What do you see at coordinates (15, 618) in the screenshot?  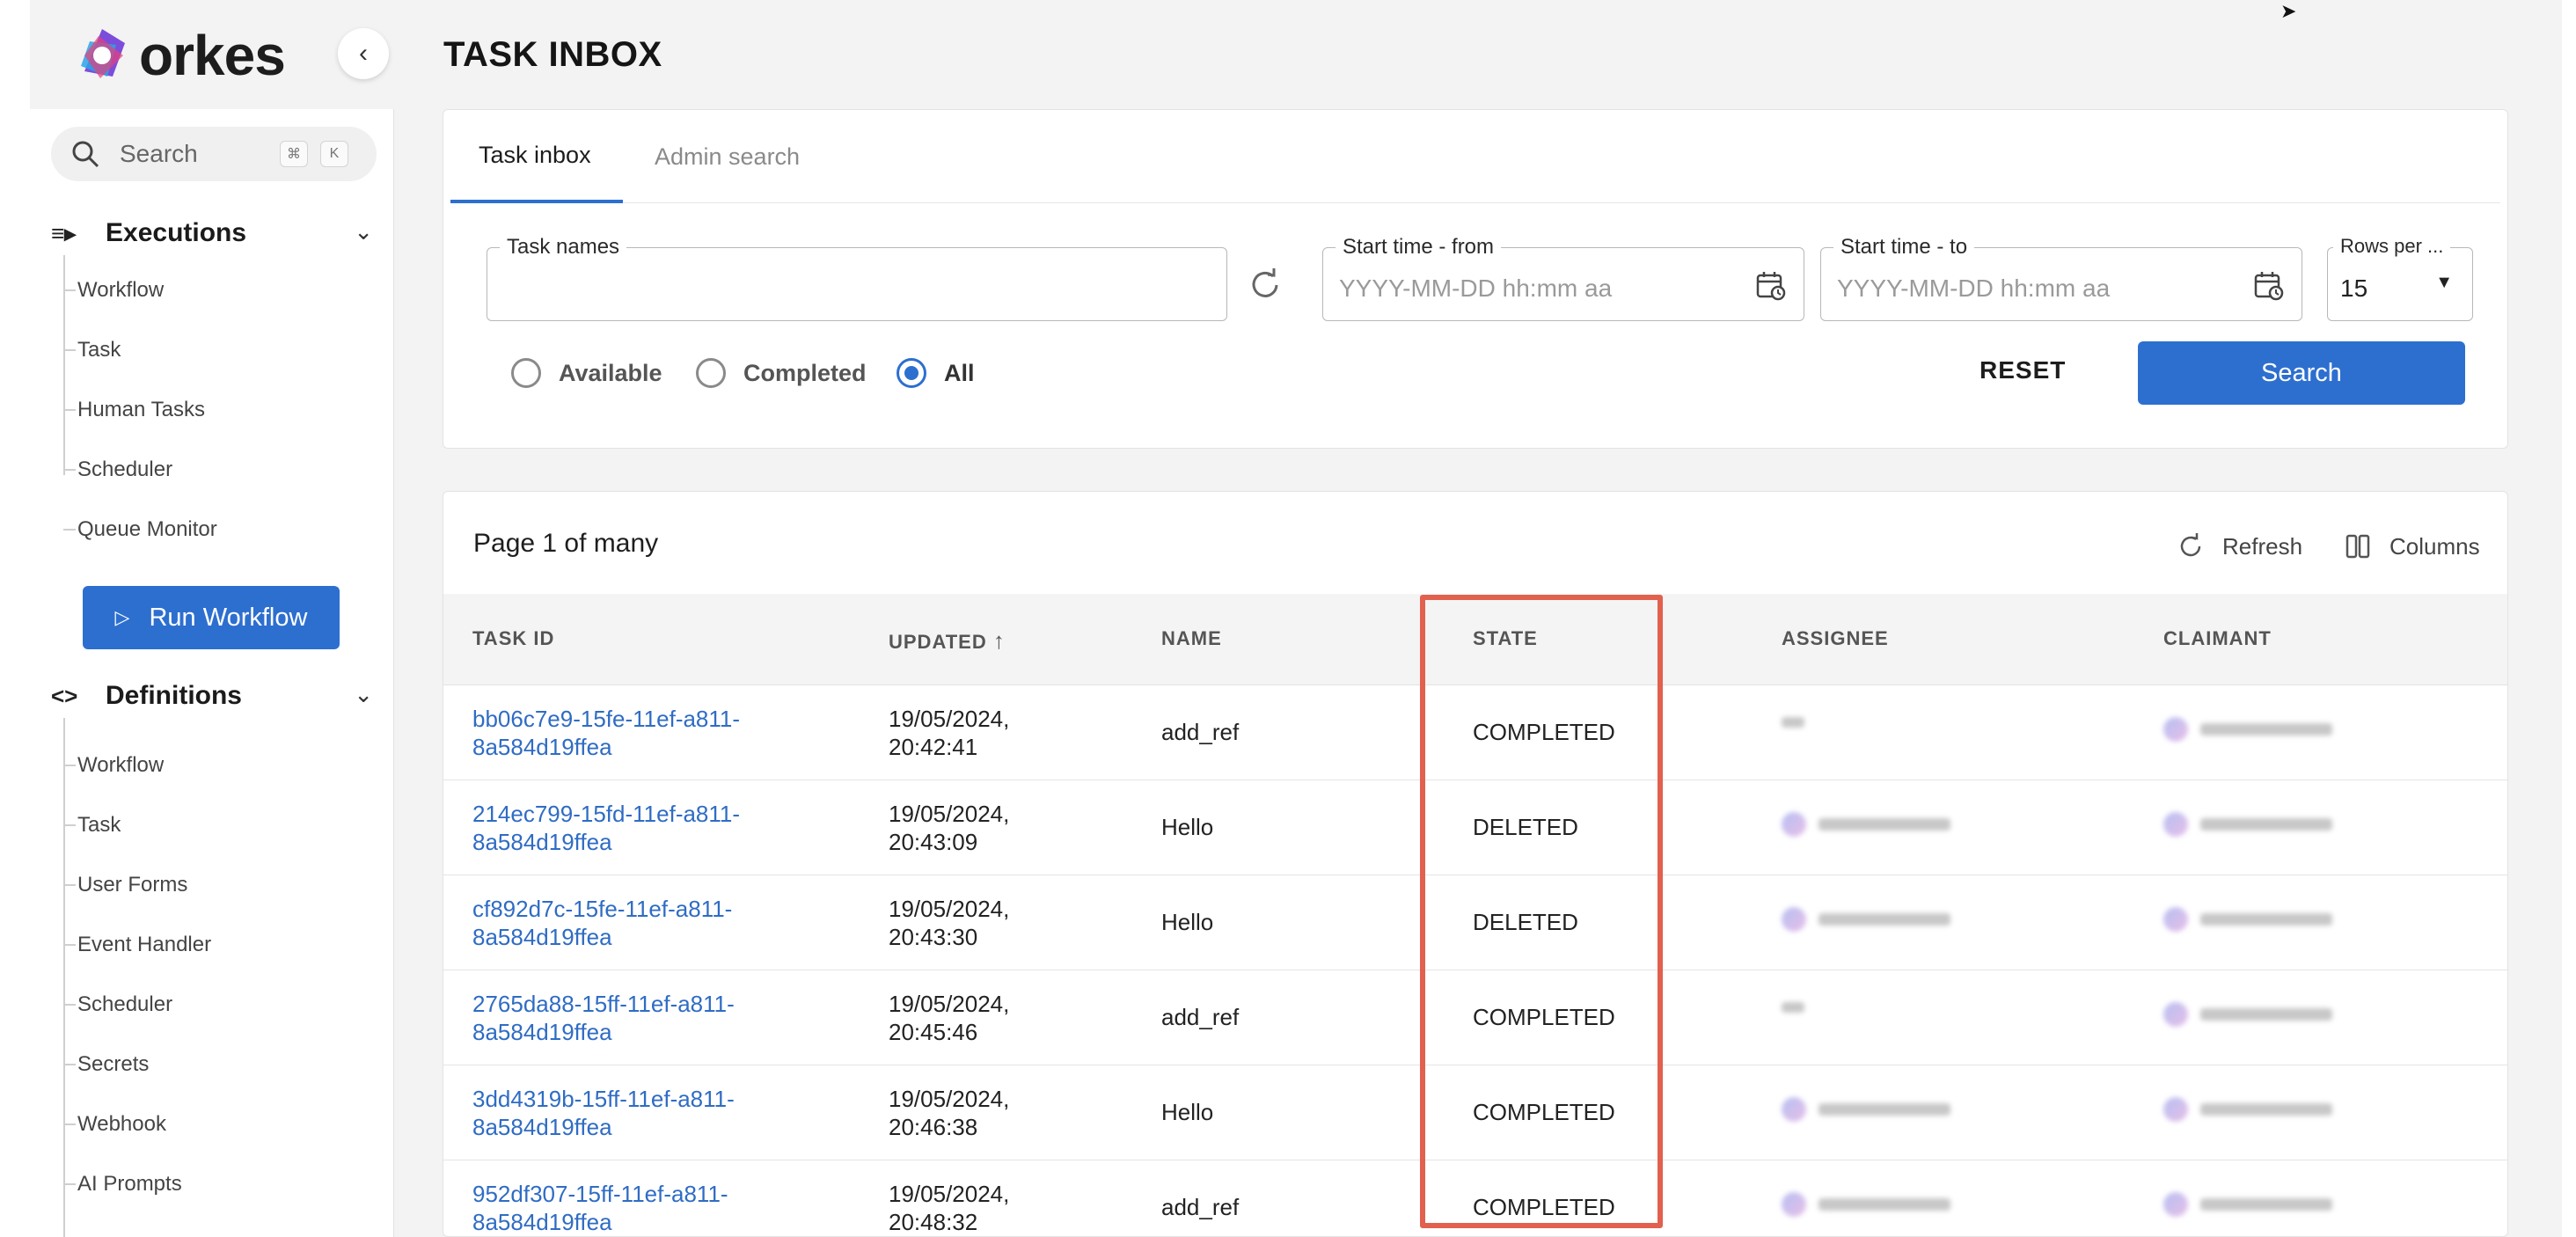 I see `left-margin` at bounding box center [15, 618].